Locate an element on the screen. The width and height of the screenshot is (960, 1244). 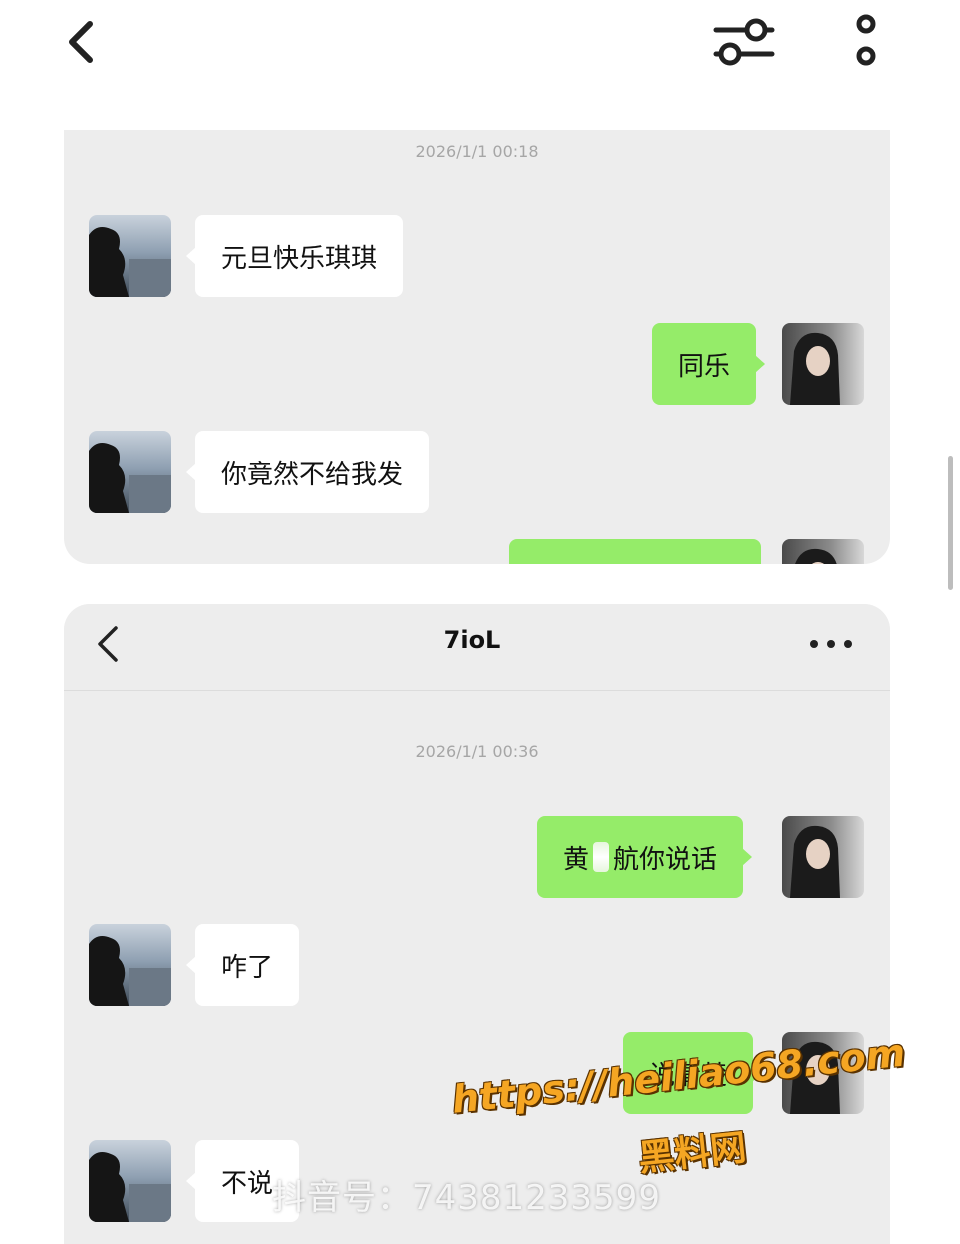
message-text-part: 航你说话 is located at coordinates (665, 859).